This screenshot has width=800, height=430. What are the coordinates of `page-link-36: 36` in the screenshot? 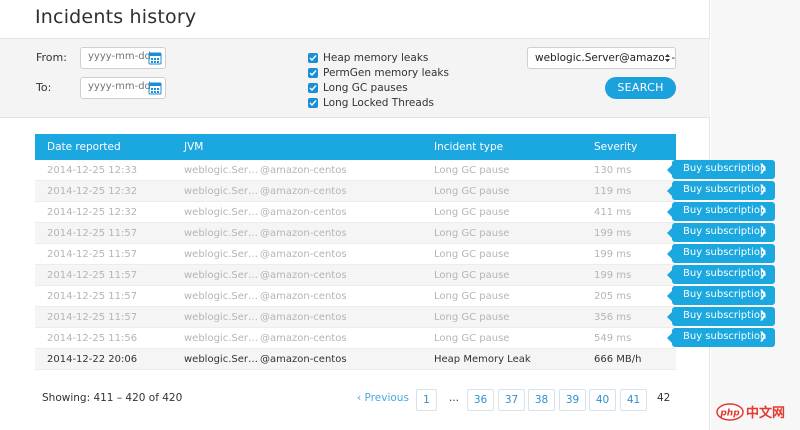 It's located at (480, 400).